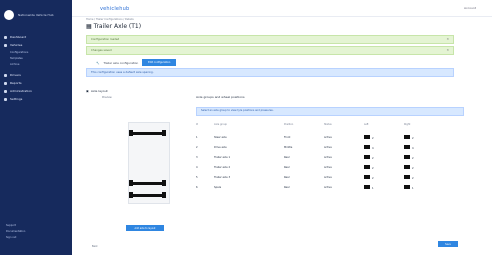 This screenshot has height=255, width=492. I want to click on table-row: 4 Trailer axle 2 Rear Active 2 2, so click(329, 167).